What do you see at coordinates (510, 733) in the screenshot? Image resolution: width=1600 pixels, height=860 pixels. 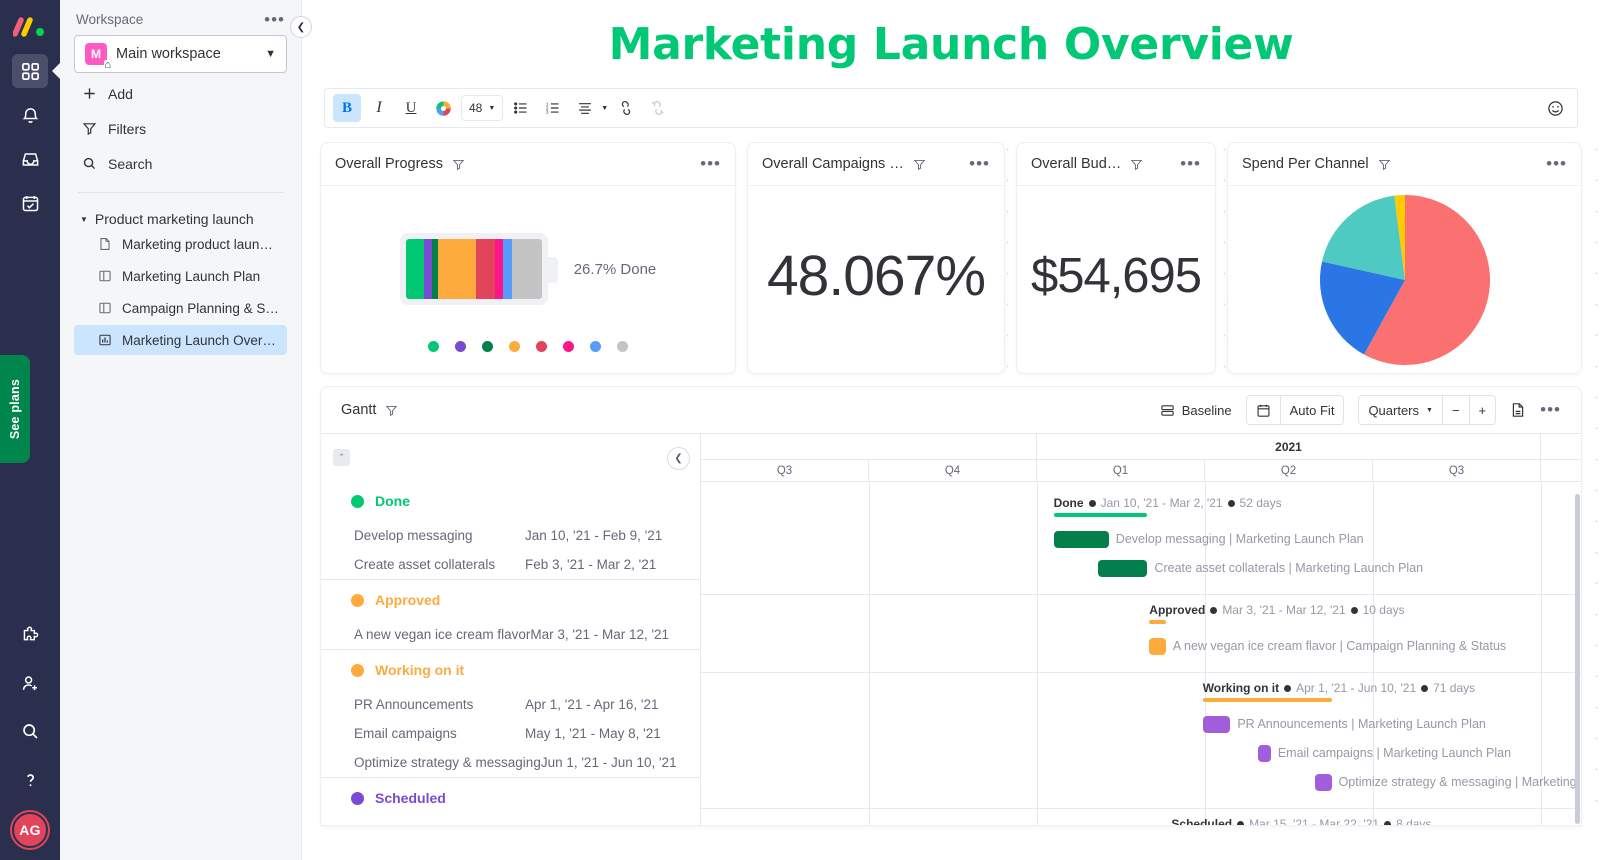 I see `gantt-task-row: Email campaigns May 1, '21 - May 8, '21` at bounding box center [510, 733].